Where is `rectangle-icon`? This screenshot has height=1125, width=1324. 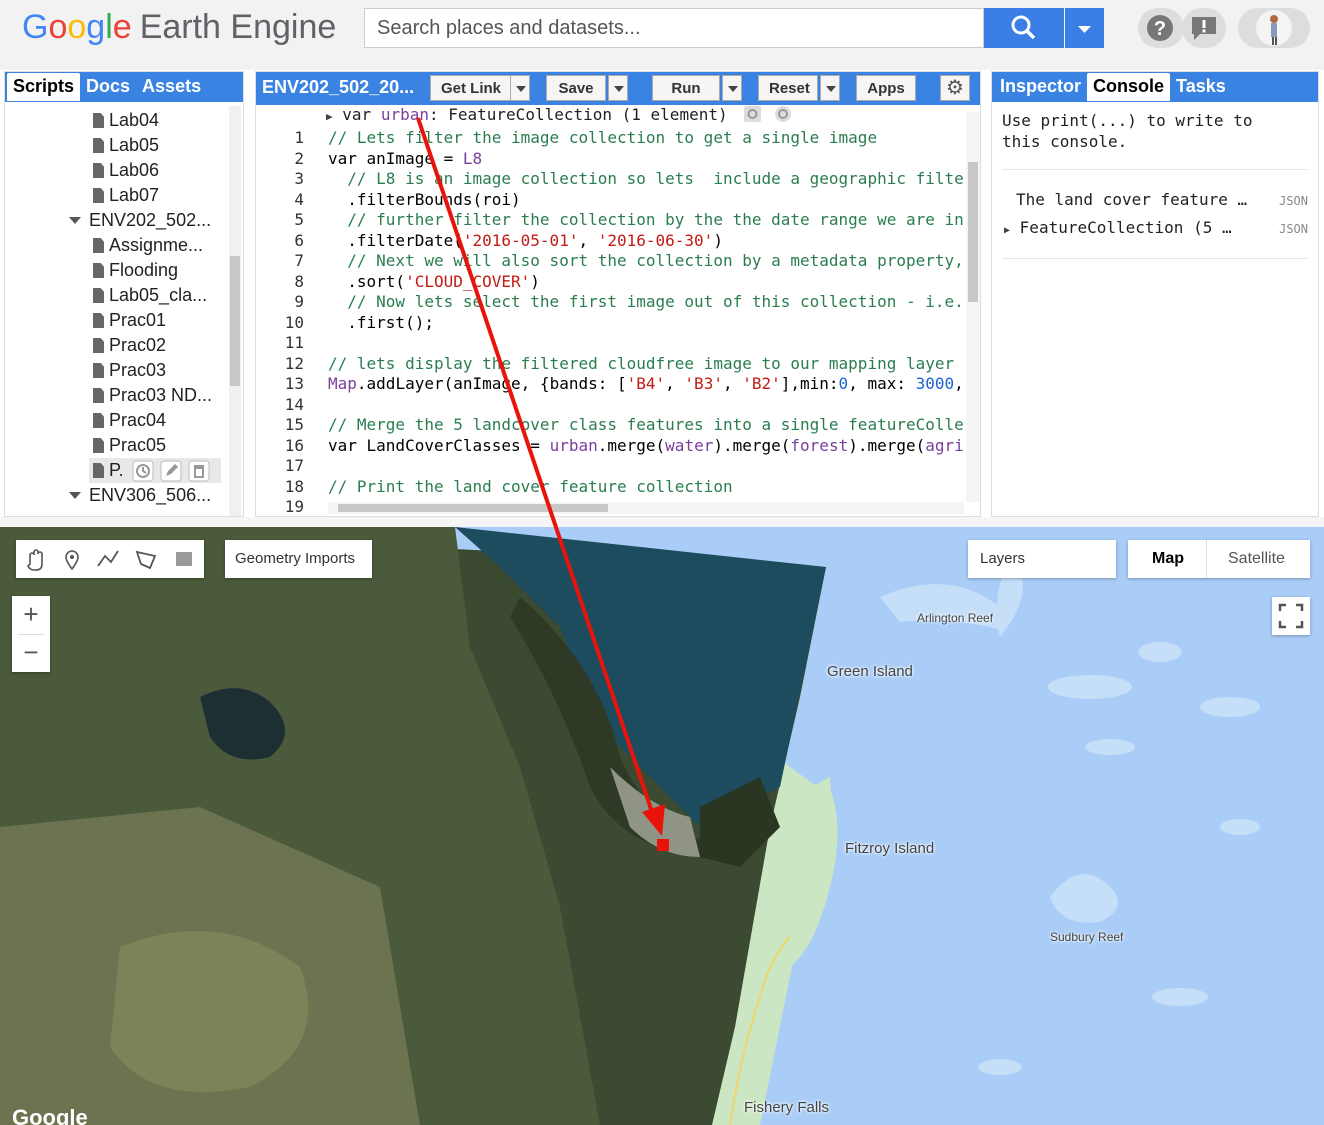
rectangle-icon is located at coordinates (184, 559).